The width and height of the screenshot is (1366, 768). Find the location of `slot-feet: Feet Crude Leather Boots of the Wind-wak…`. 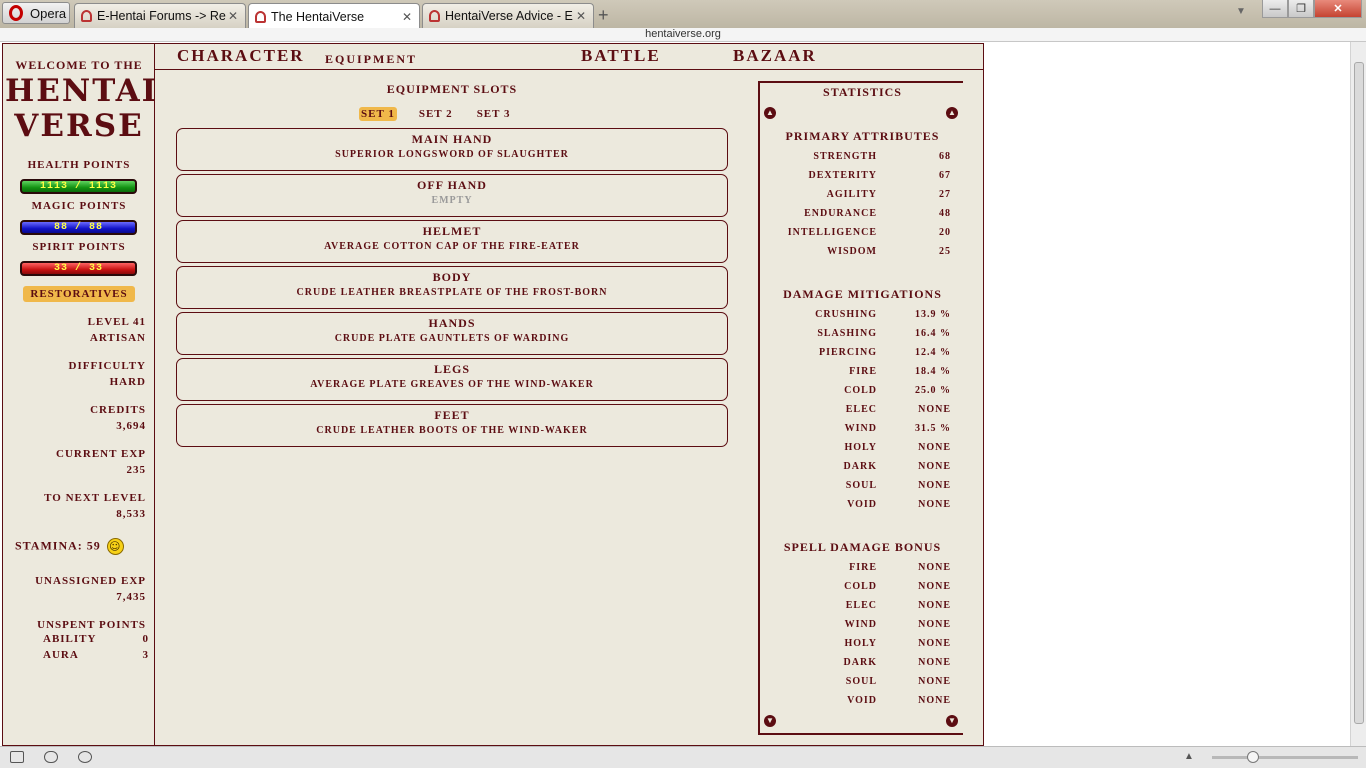

slot-feet: Feet Crude Leather Boots of the Wind-wak… is located at coordinates (452, 425).